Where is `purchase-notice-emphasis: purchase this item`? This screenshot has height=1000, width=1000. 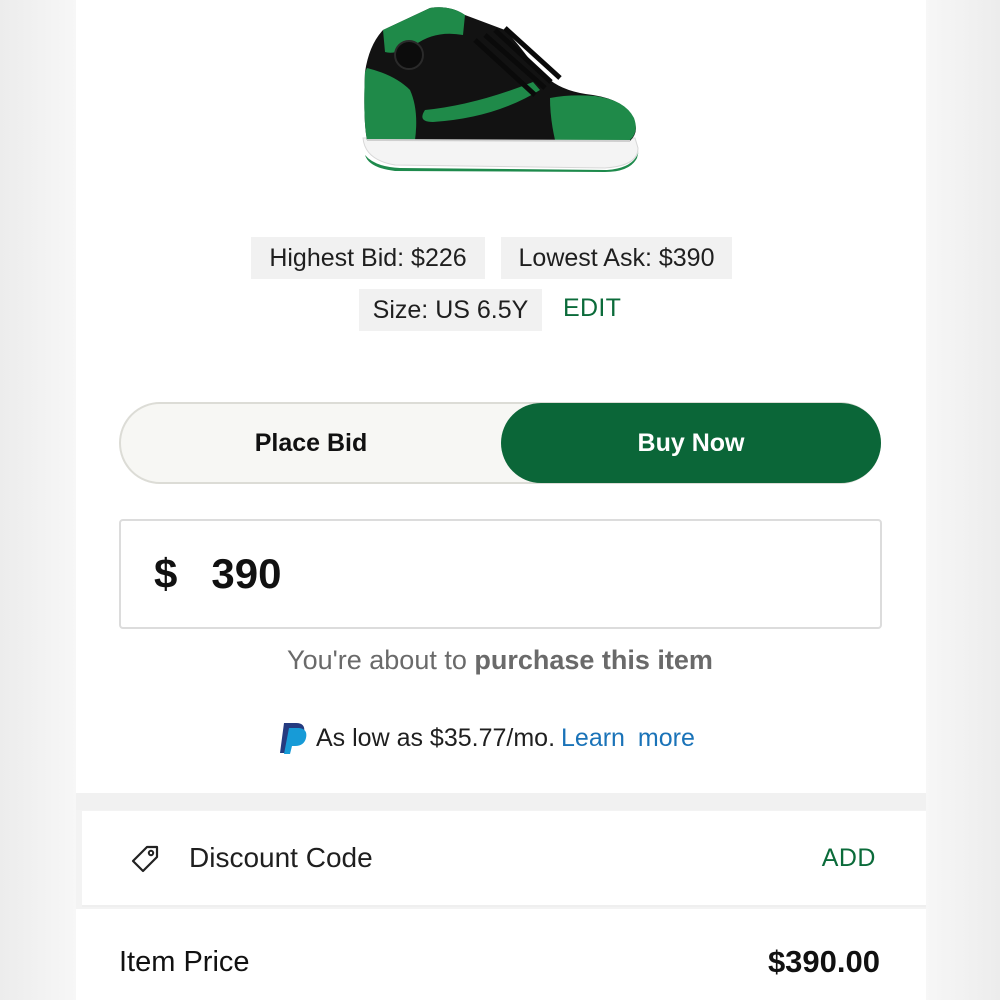
purchase-notice-emphasis: purchase this item is located at coordinates (593, 660).